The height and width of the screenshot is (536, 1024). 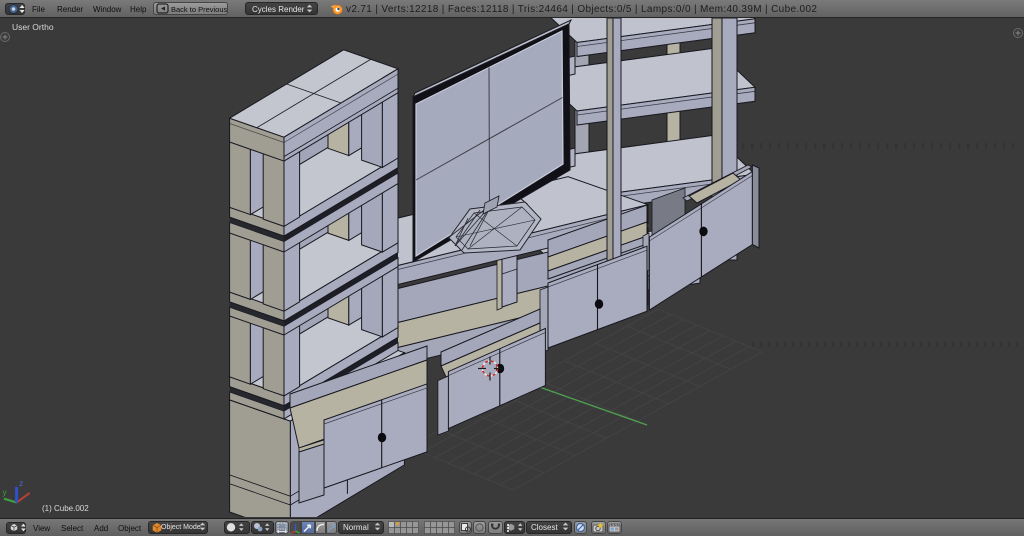 I want to click on svg-text: y, so click(x=5, y=492).